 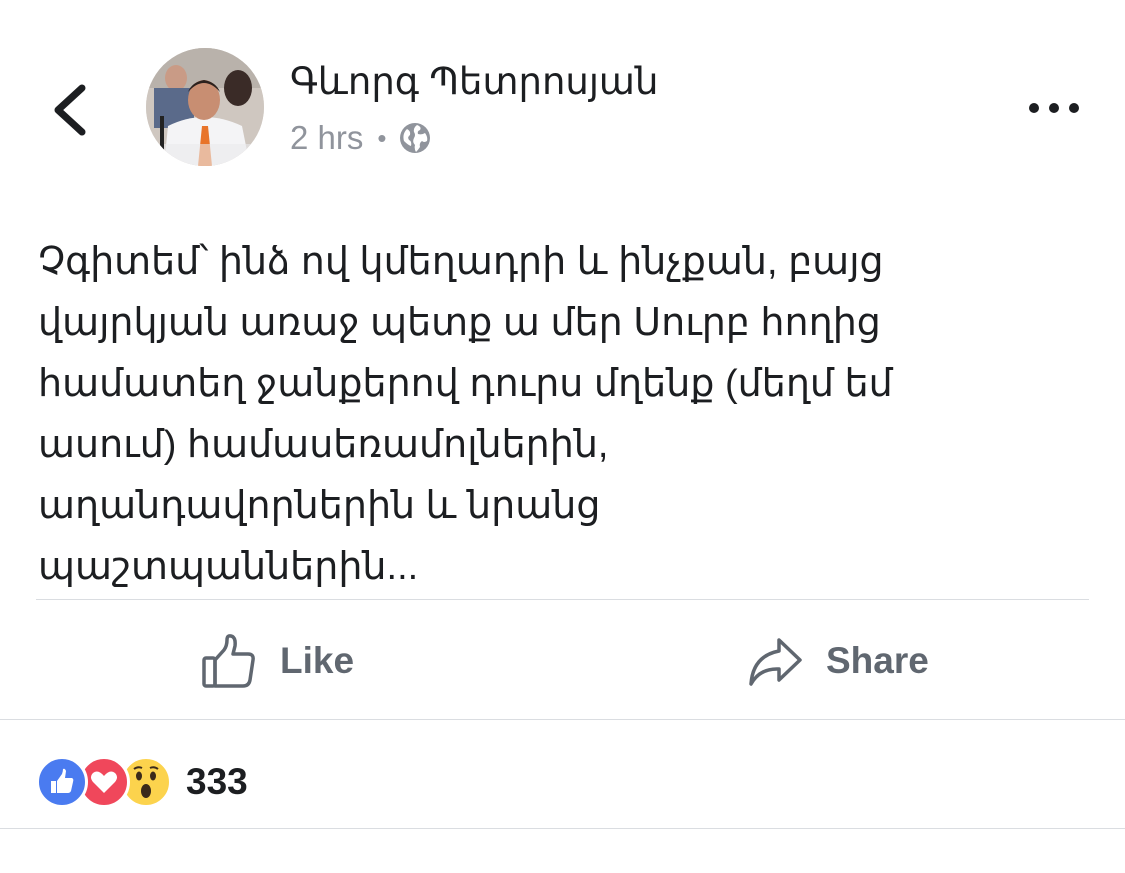 What do you see at coordinates (228, 661) in the screenshot?
I see `thumbs-up-icon` at bounding box center [228, 661].